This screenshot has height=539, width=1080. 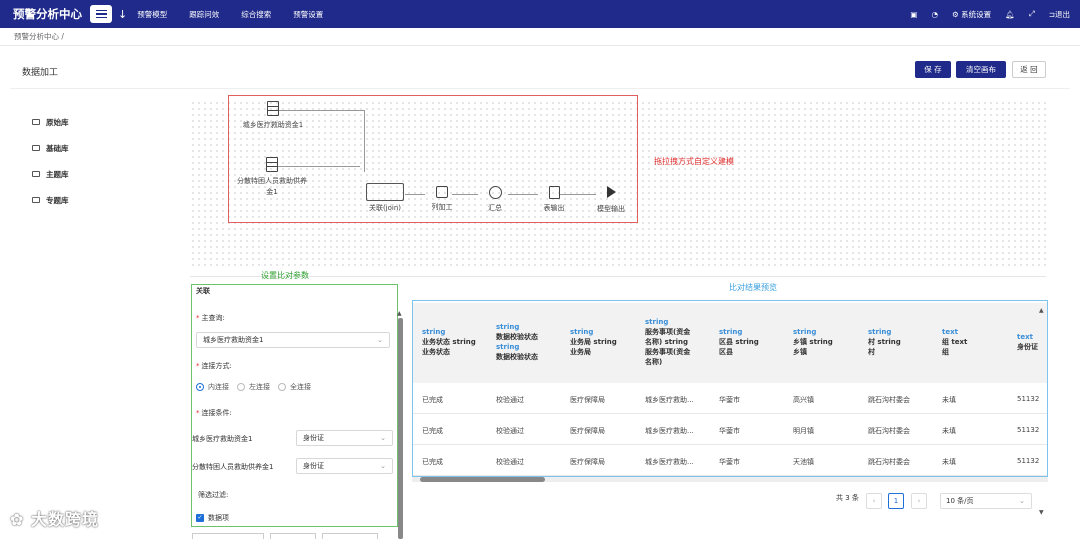 I want to click on nav-item-model: 预警模型, so click(x=152, y=14).